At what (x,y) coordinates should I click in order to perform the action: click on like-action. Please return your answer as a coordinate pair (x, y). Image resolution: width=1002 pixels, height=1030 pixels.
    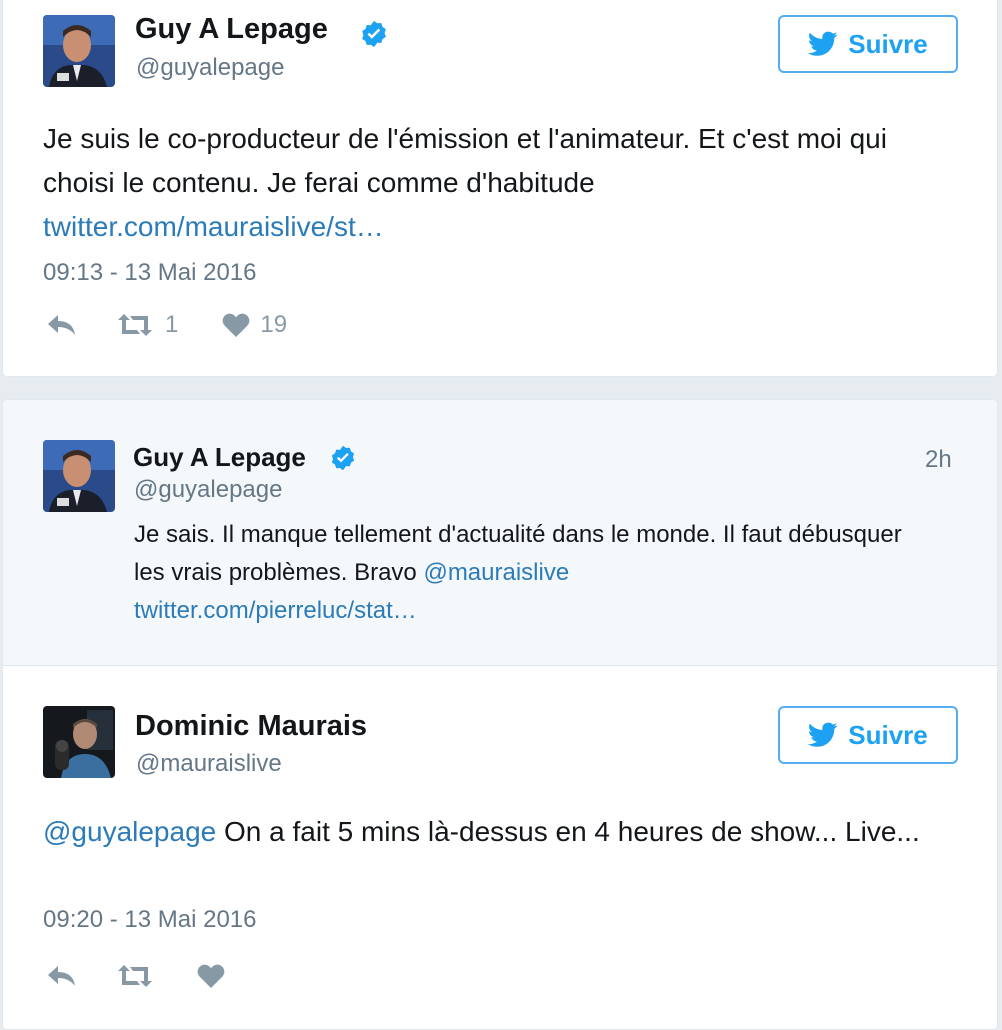
    Looking at the image, I should click on (211, 976).